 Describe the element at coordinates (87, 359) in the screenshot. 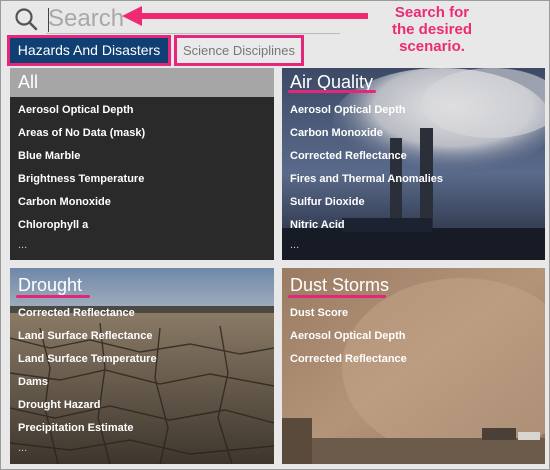

I see `list-item: Land Surface Temperature` at that location.